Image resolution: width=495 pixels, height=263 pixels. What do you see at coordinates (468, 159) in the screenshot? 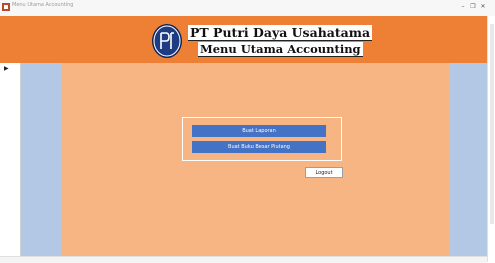
I see `right-side-panel` at bounding box center [468, 159].